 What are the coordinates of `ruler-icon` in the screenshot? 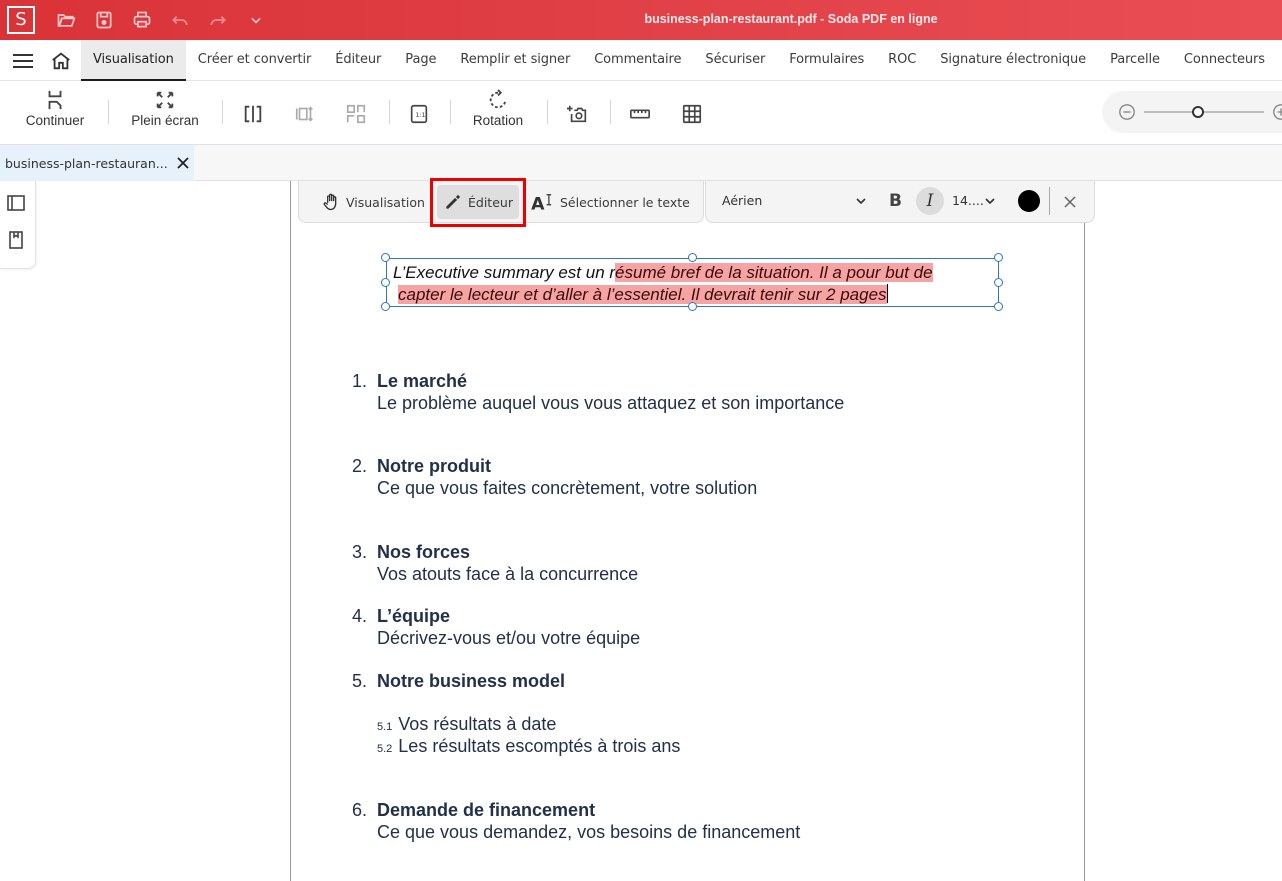 It's located at (640, 114).